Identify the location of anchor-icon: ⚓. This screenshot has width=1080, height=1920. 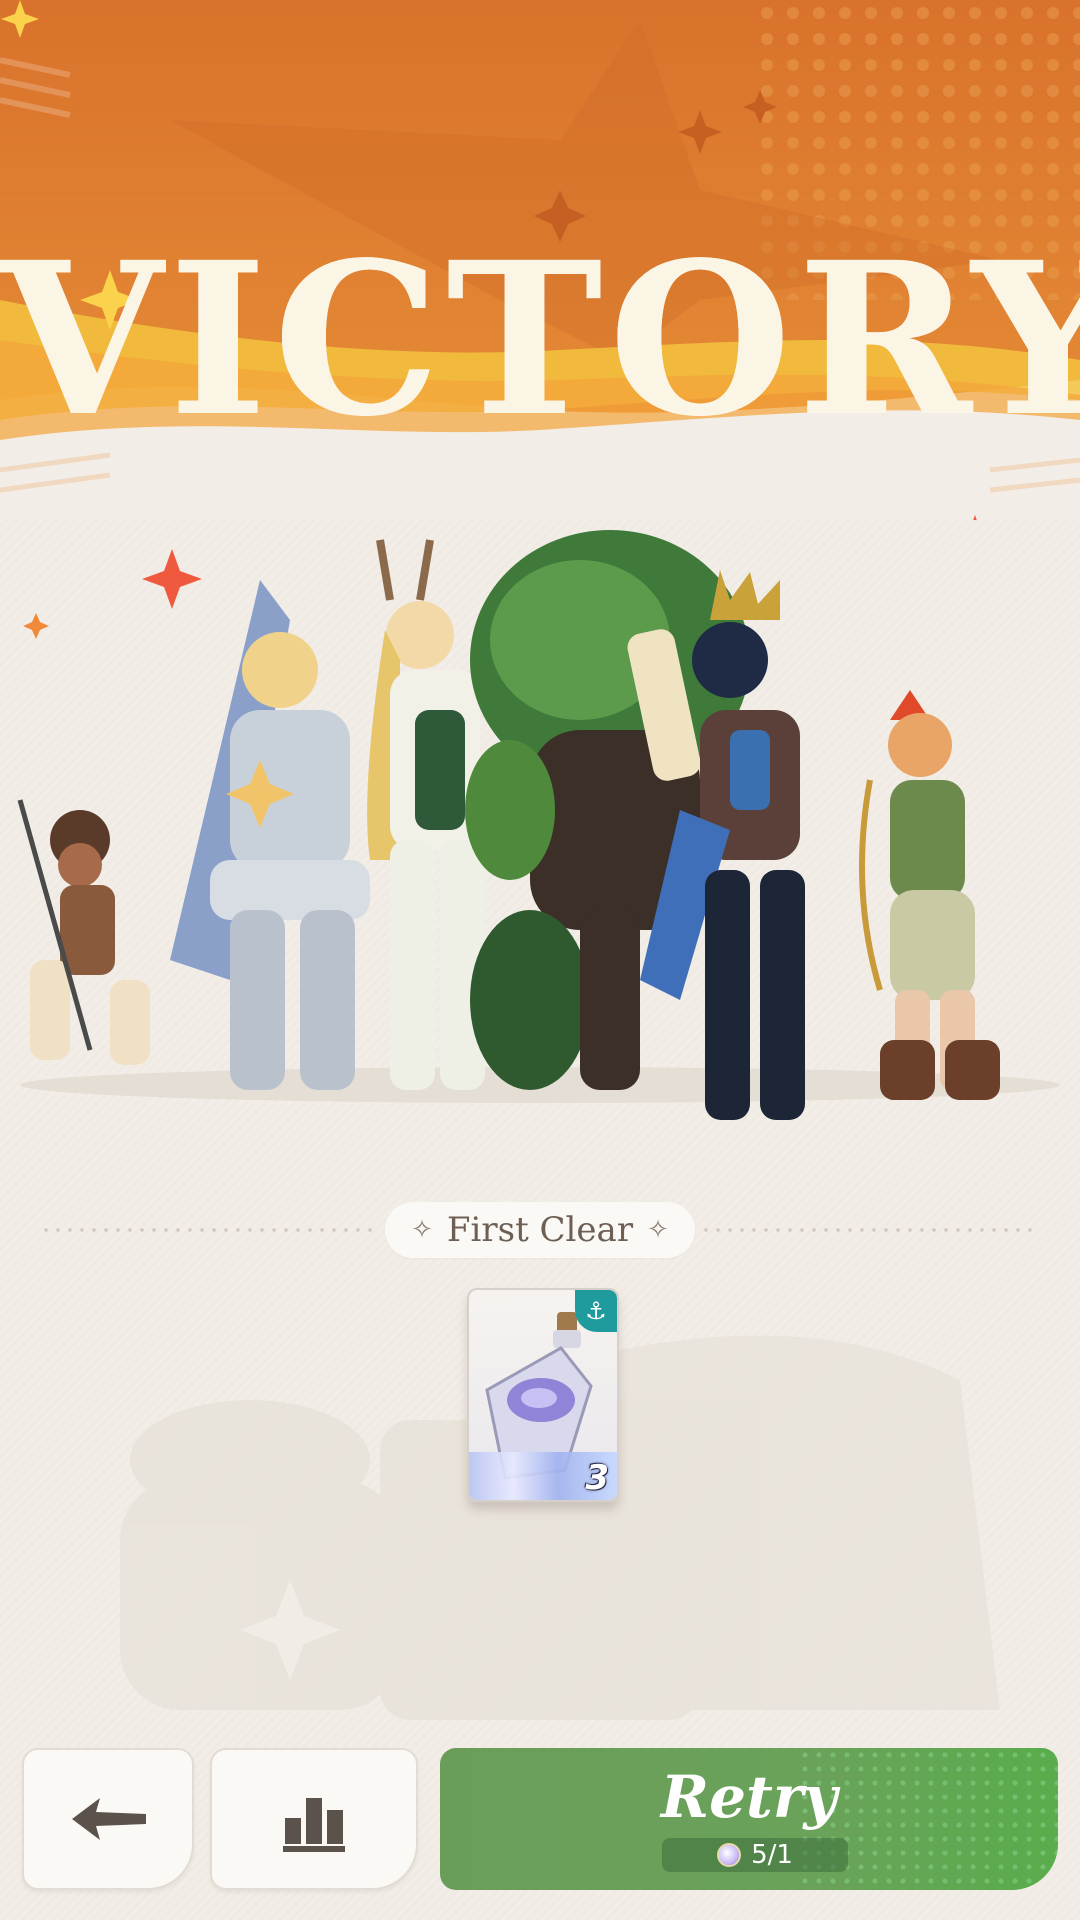
(596, 1311).